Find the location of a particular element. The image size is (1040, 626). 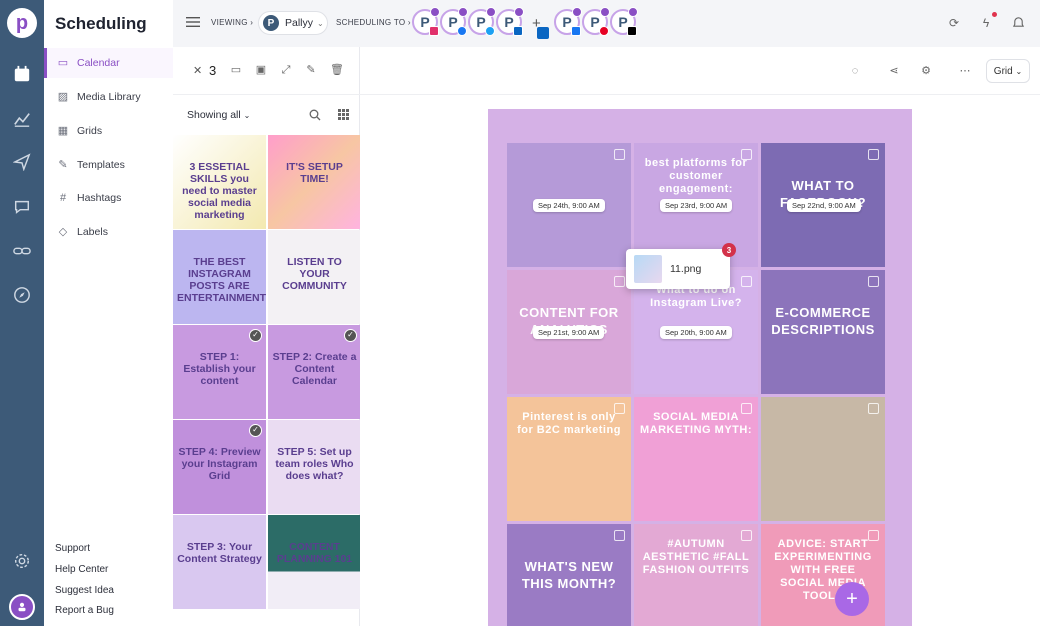

compass-icon is located at coordinates (22, 295).